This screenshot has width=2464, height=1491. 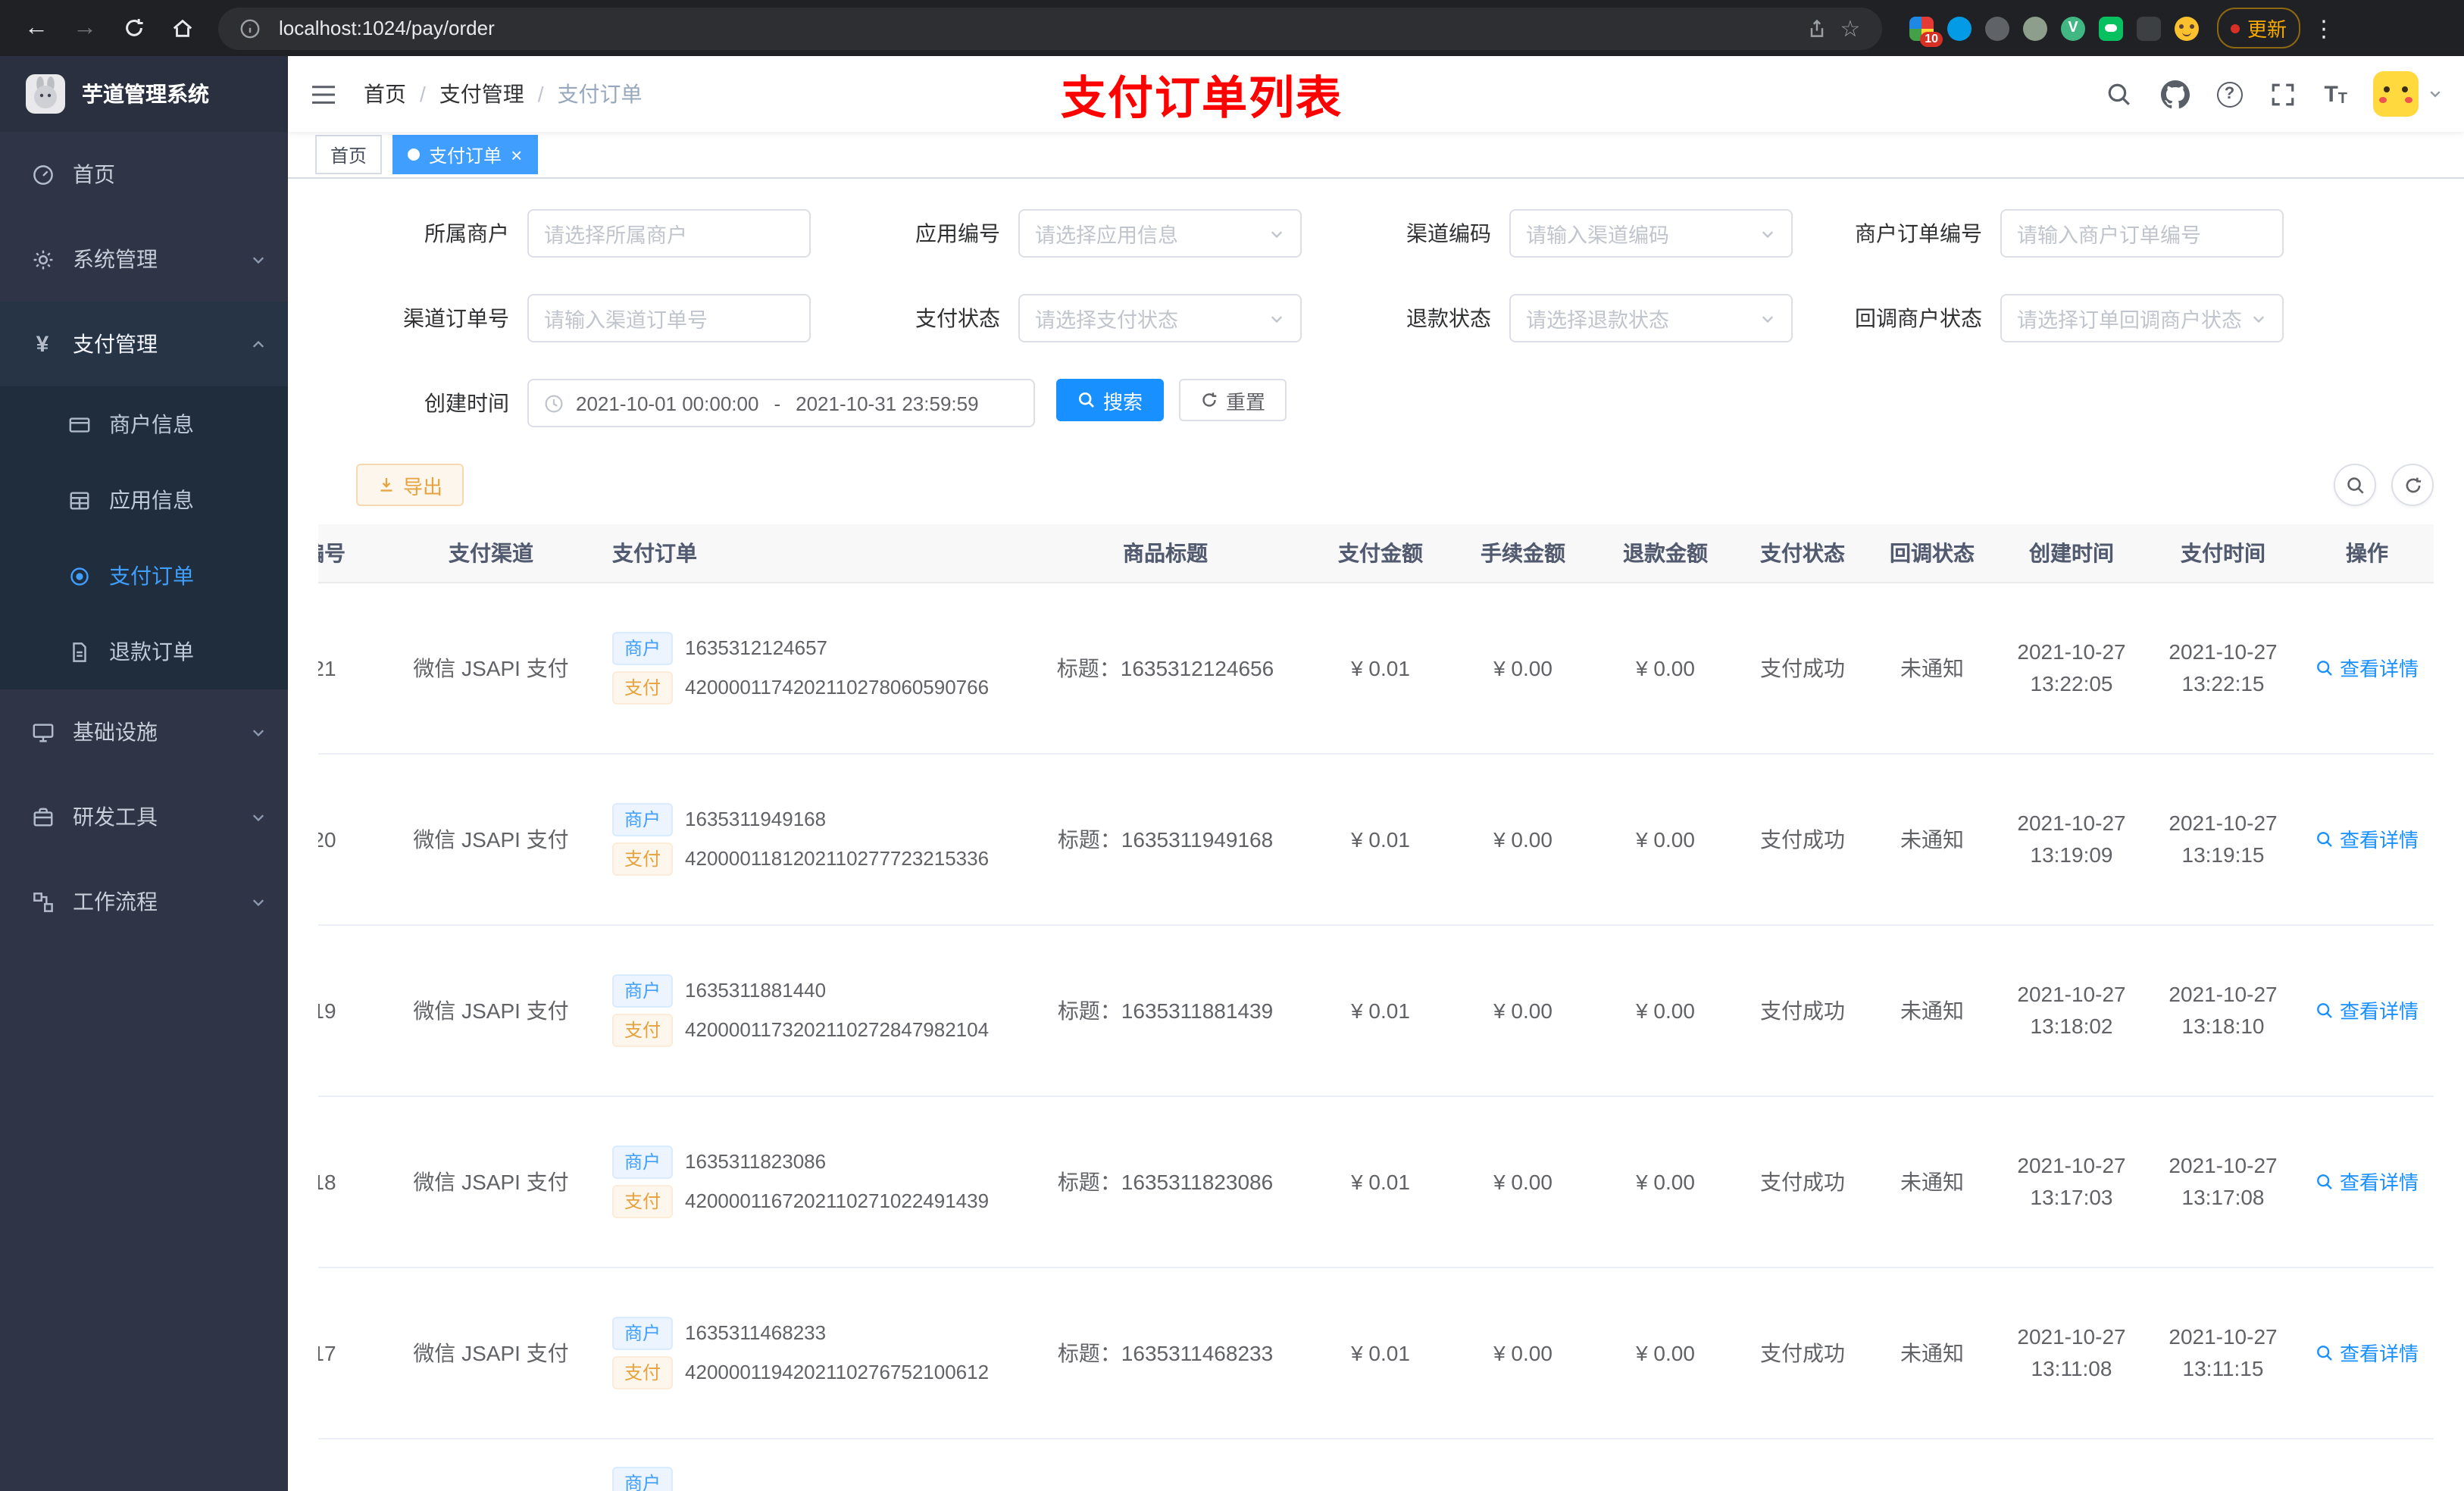 I want to click on sidebar-item-refund-order: 退款订单, so click(x=144, y=651).